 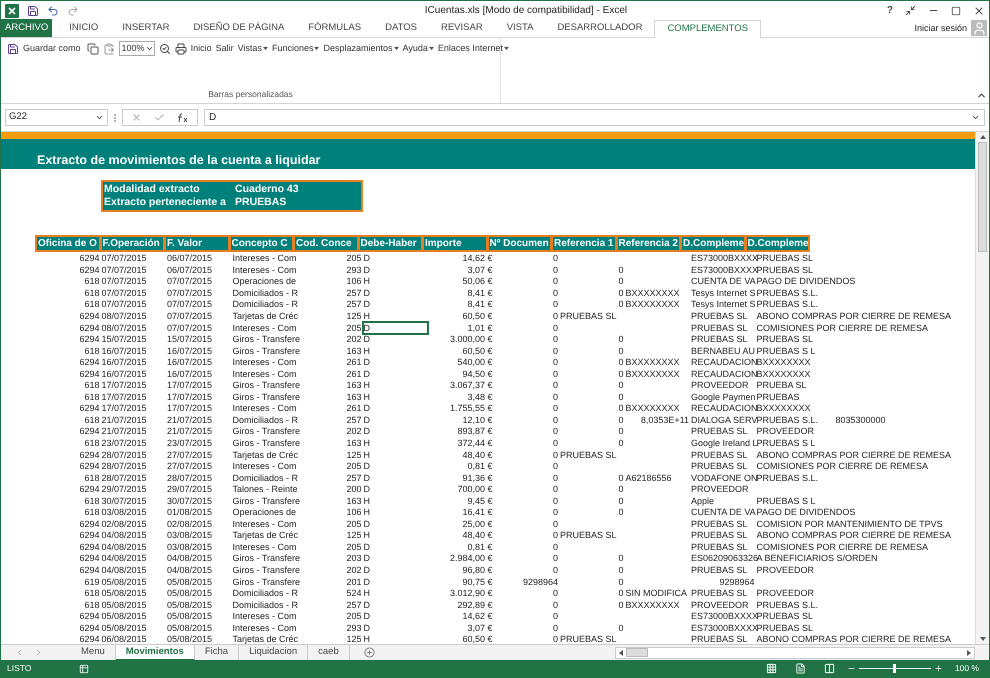 I want to click on toolbar-menu: Funciones, so click(x=296, y=49).